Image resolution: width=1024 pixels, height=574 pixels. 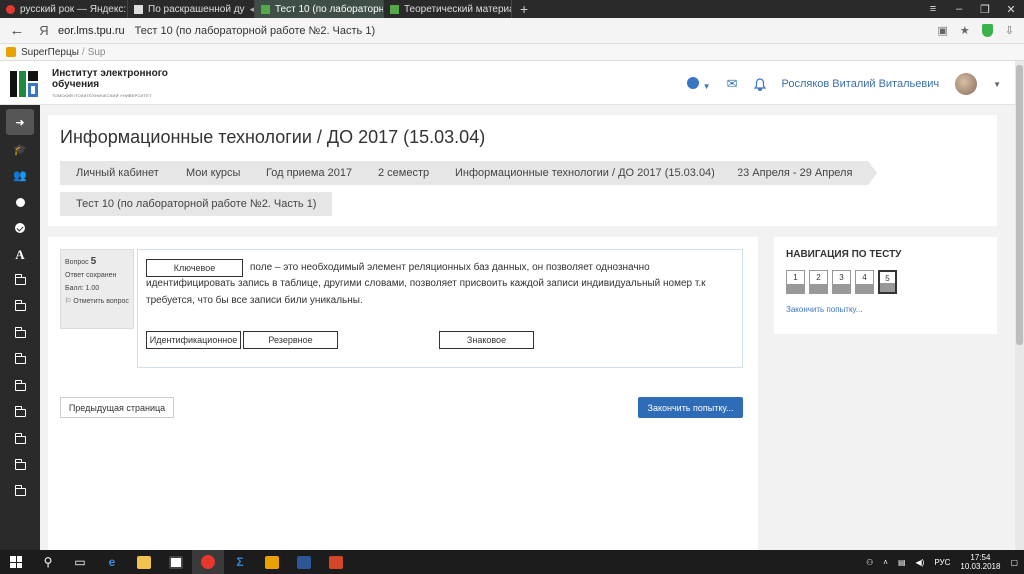 I want to click on start-button, so click(x=16, y=562).